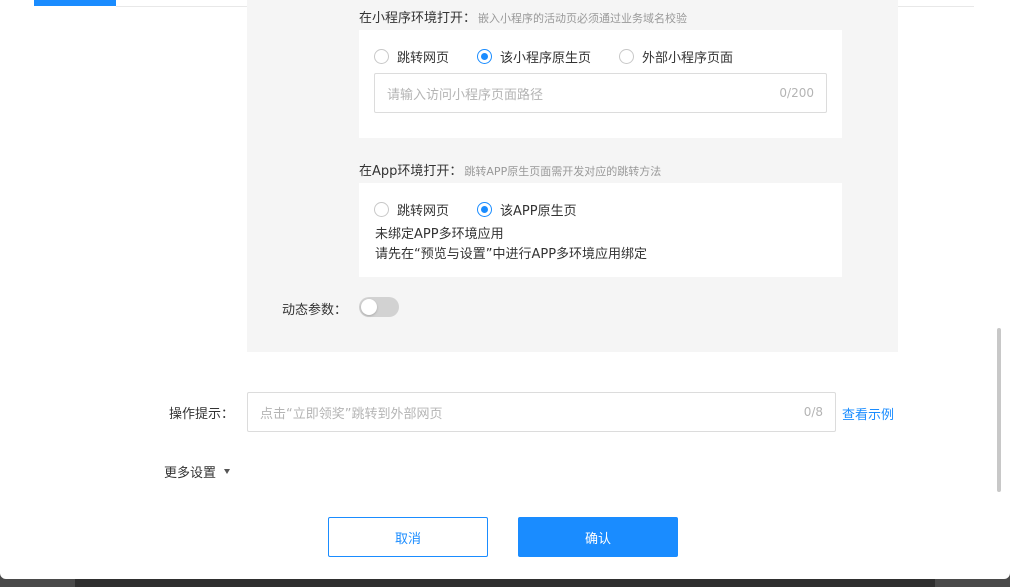  Describe the element at coordinates (227, 471) in the screenshot. I see `caret-down-icon` at that location.